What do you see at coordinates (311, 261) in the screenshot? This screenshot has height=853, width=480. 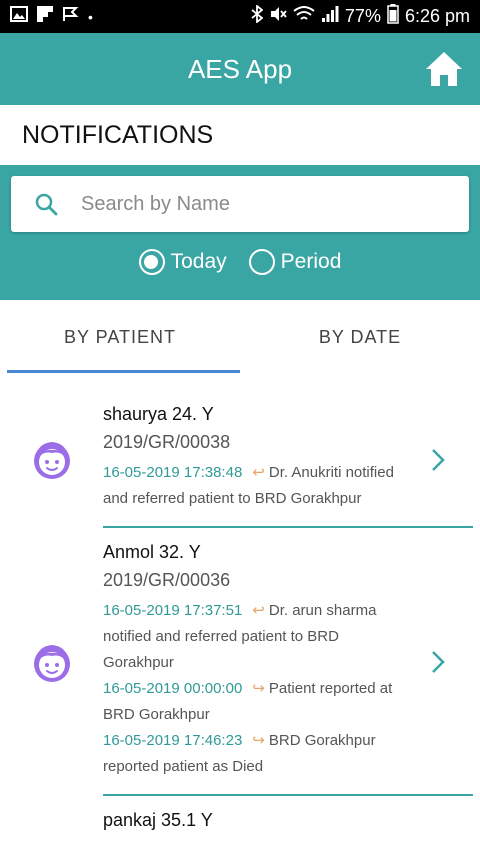 I see `radio-period-label: Period` at bounding box center [311, 261].